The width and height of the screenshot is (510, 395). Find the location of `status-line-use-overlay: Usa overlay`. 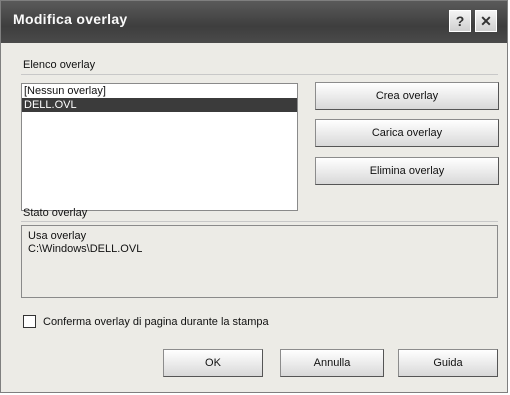

status-line-use-overlay: Usa overlay is located at coordinates (57, 236).